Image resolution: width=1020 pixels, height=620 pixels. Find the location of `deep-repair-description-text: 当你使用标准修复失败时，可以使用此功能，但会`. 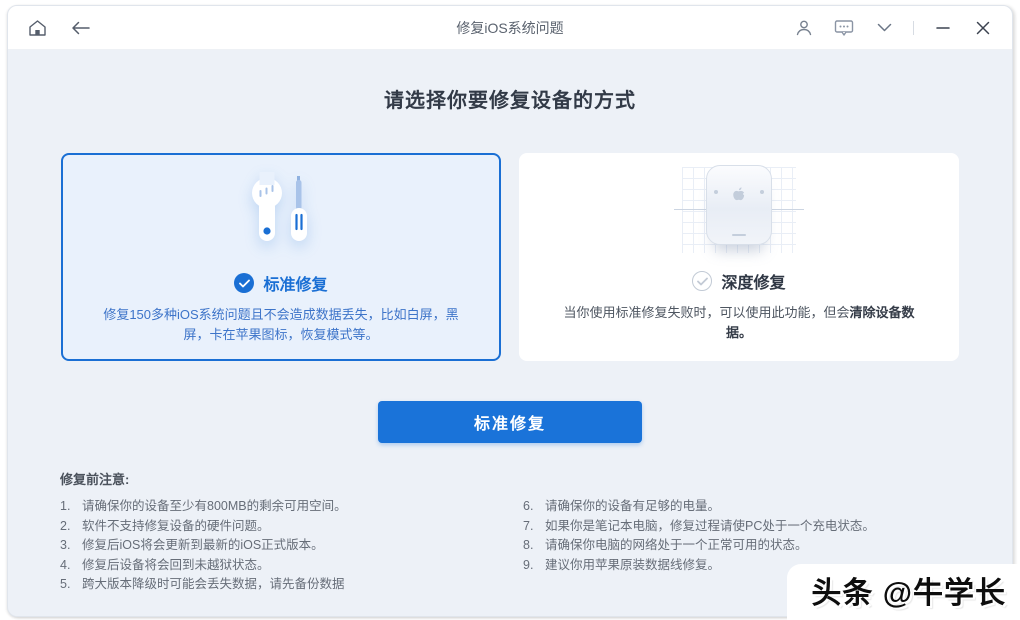

deep-repair-description-text: 当你使用标准修复失败时，可以使用此功能，但会 is located at coordinates (706, 312).